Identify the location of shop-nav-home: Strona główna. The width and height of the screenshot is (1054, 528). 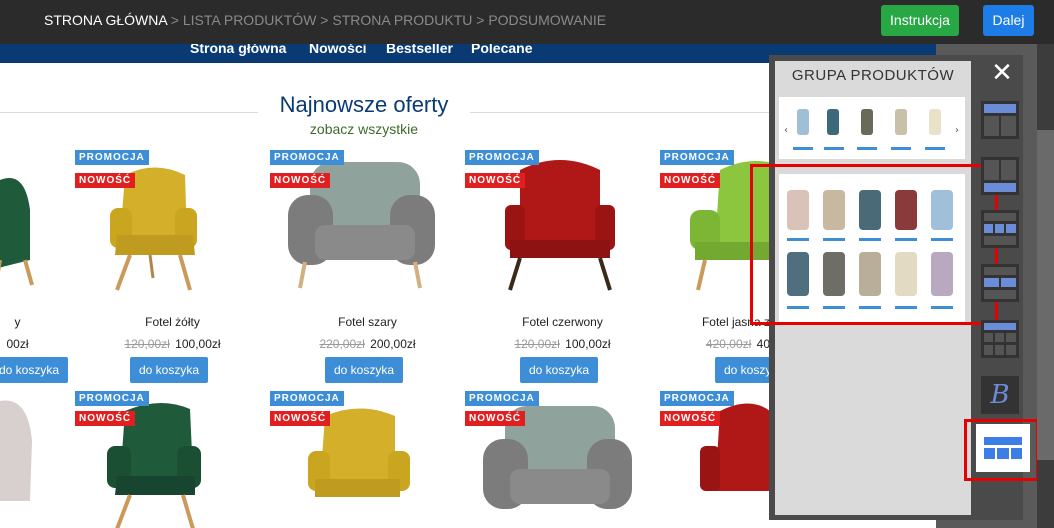
(238, 50).